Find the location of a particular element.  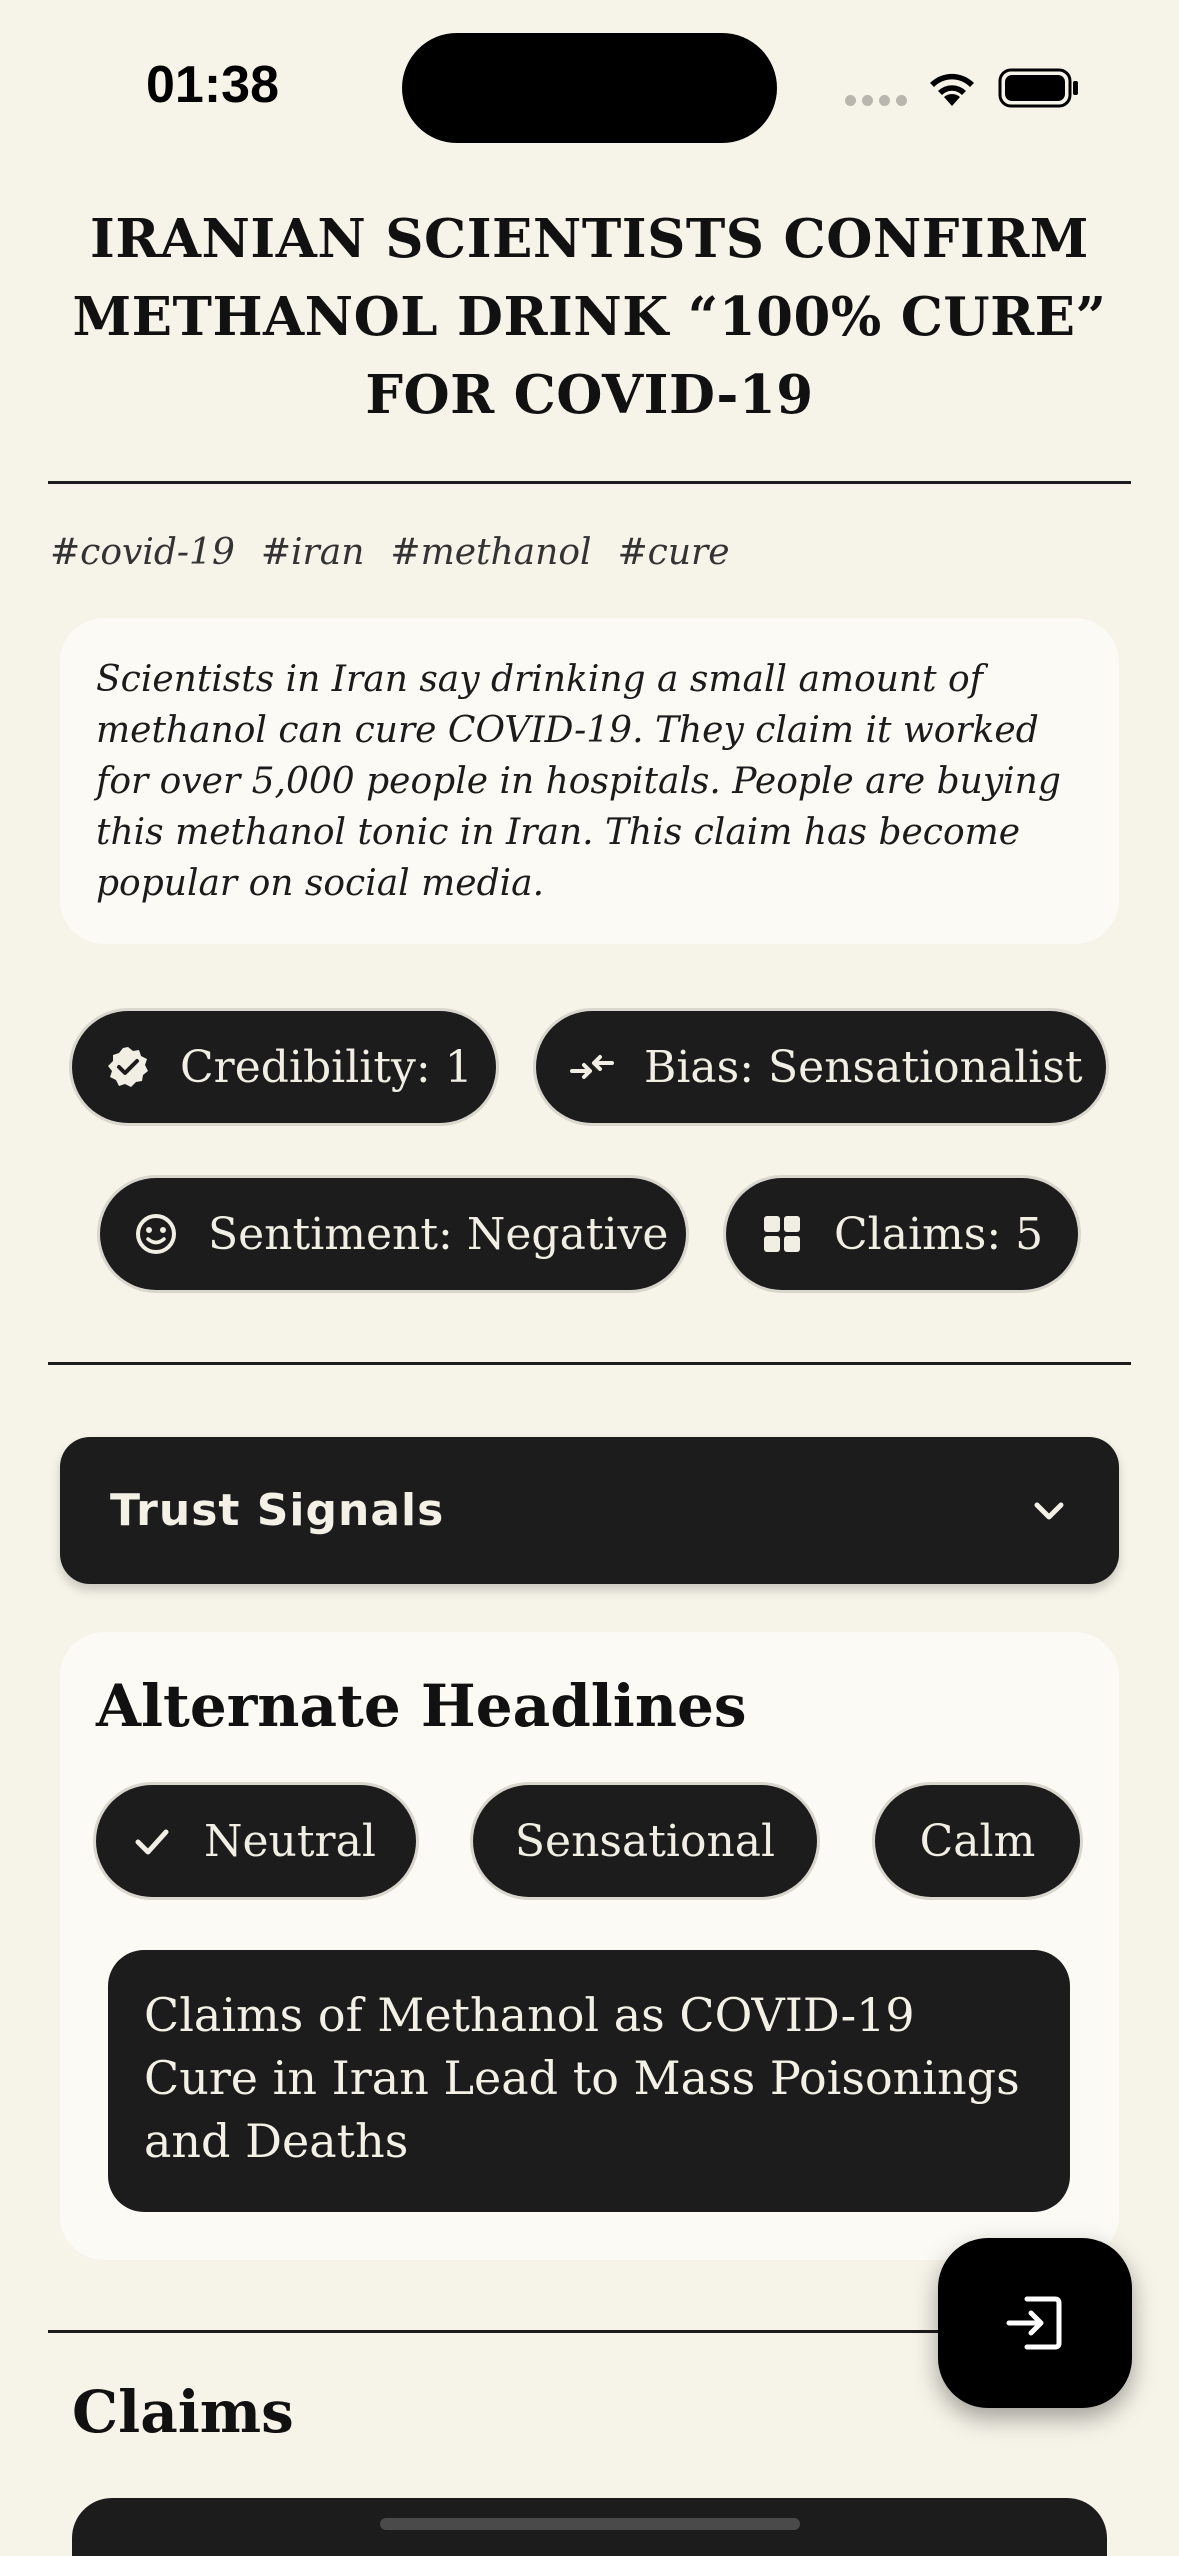

sentiment-pill: Sentiment: Negative is located at coordinates (393, 1234).